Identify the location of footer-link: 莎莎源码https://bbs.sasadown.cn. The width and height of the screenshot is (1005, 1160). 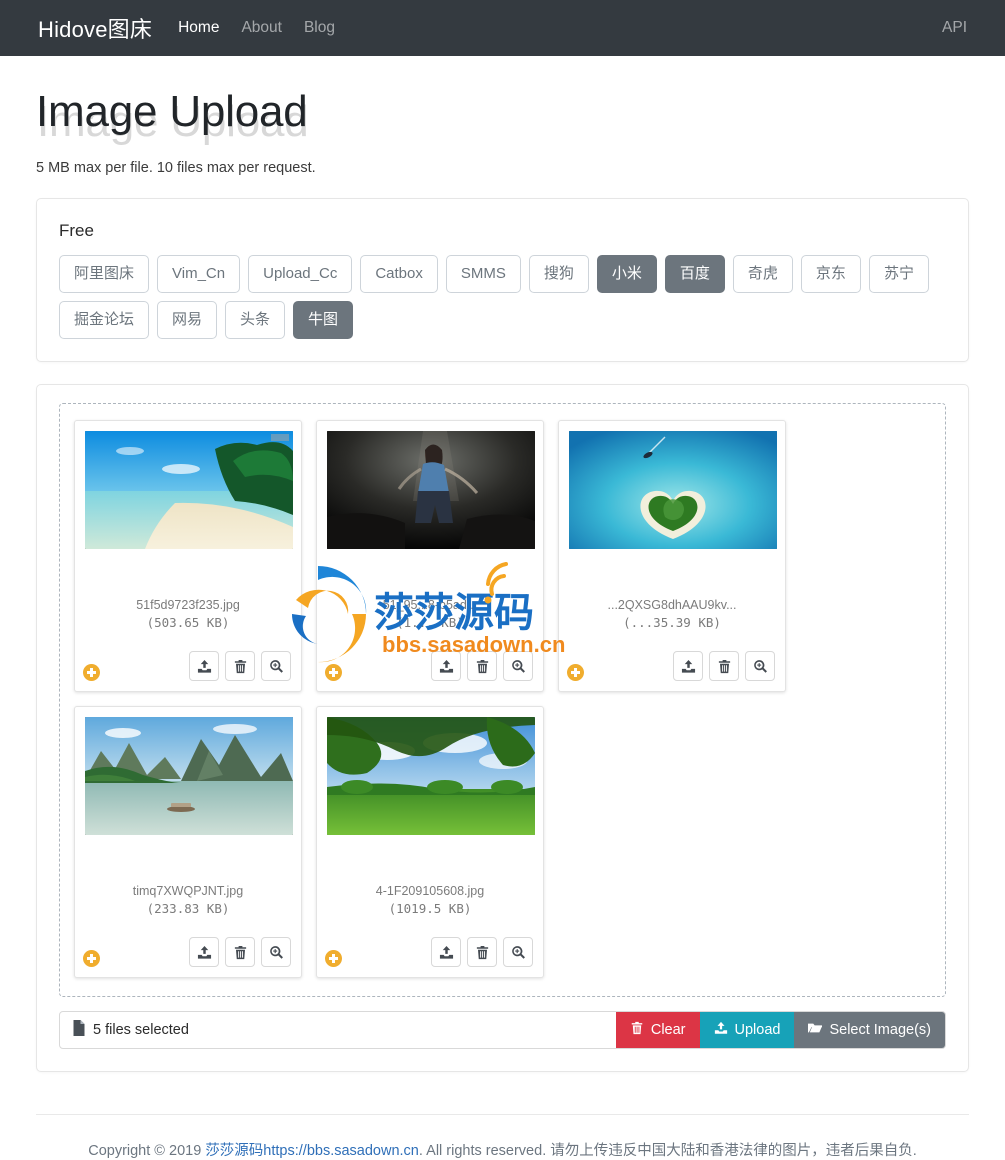
(312, 1151).